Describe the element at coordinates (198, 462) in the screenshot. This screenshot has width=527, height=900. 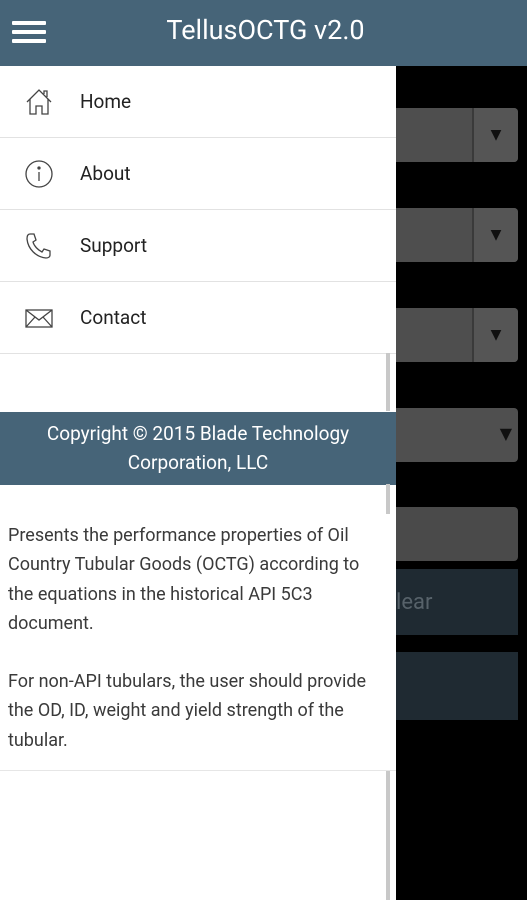
I see `copyright-line-2: Corporation, LLC` at that location.